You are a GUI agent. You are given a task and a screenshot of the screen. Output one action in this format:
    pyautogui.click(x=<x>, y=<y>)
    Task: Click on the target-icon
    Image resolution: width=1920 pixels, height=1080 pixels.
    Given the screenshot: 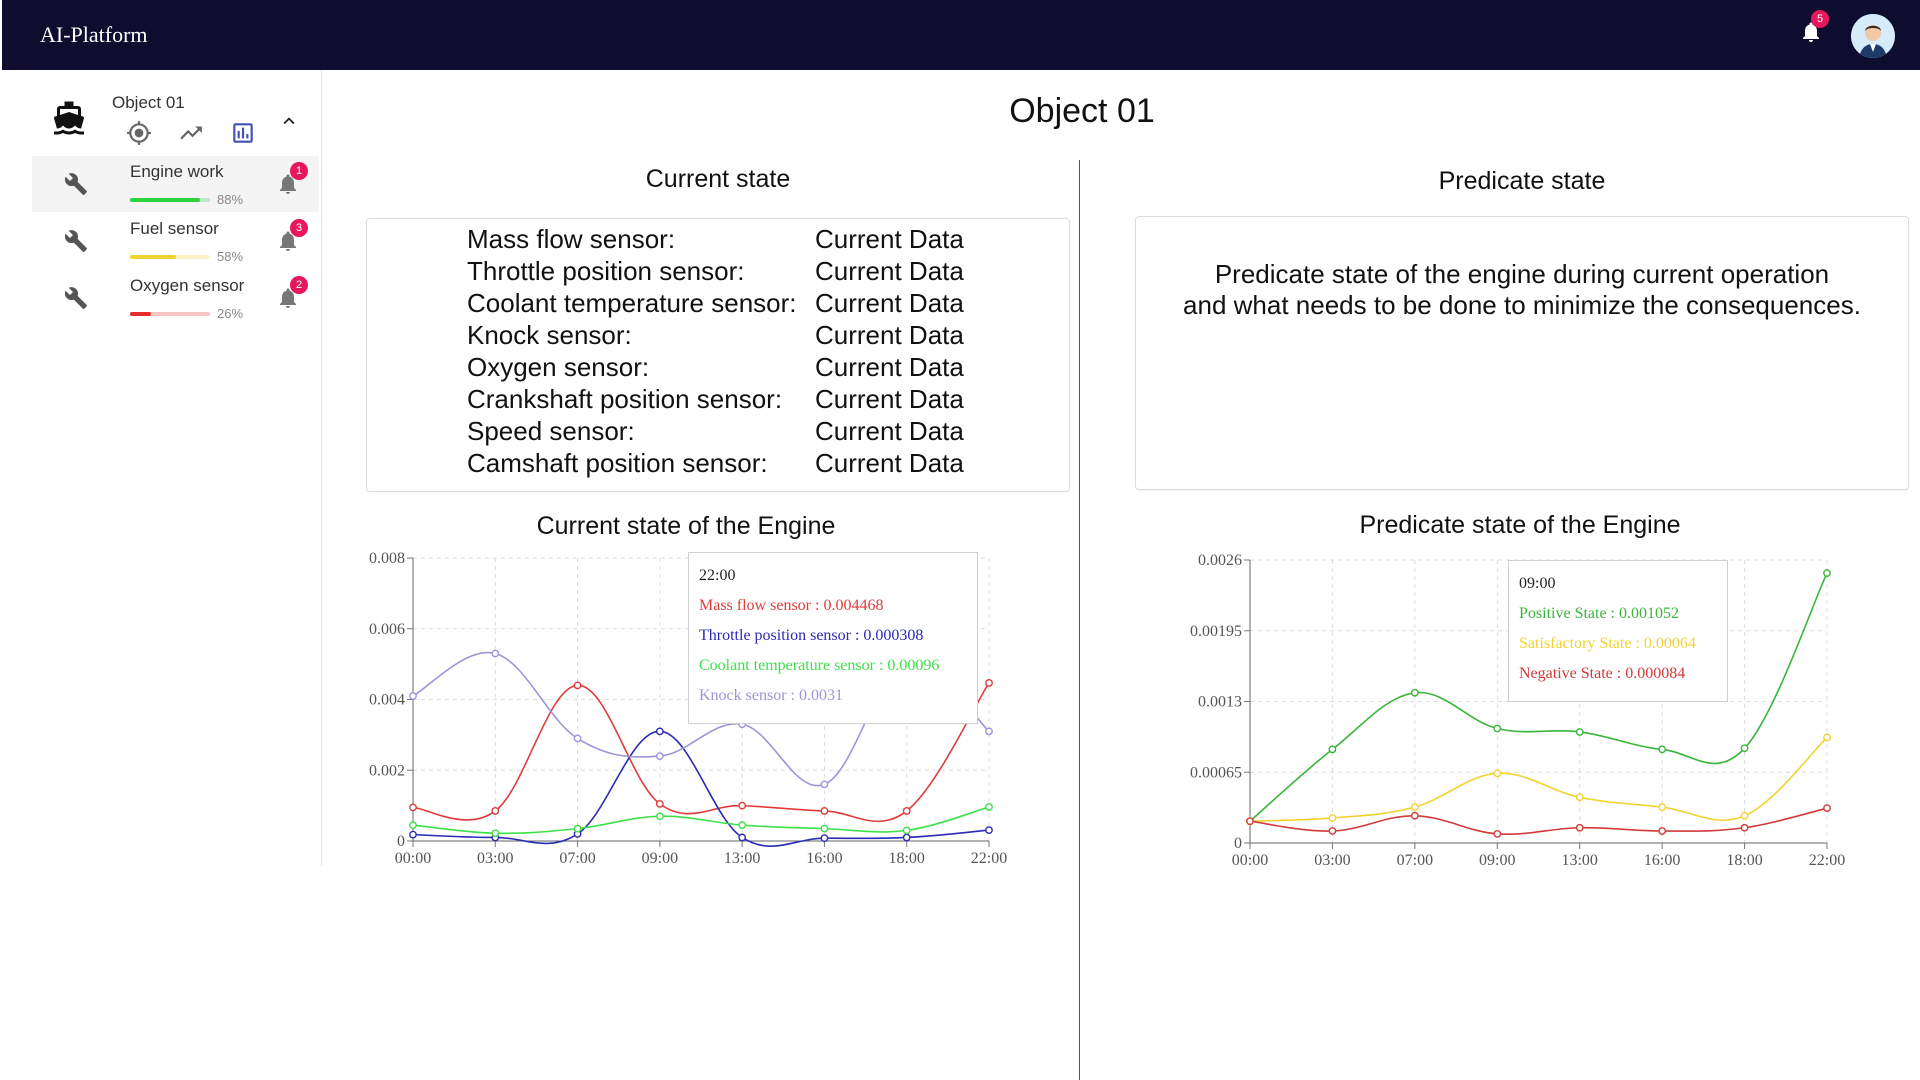 What is the action you would take?
    pyautogui.click(x=139, y=133)
    